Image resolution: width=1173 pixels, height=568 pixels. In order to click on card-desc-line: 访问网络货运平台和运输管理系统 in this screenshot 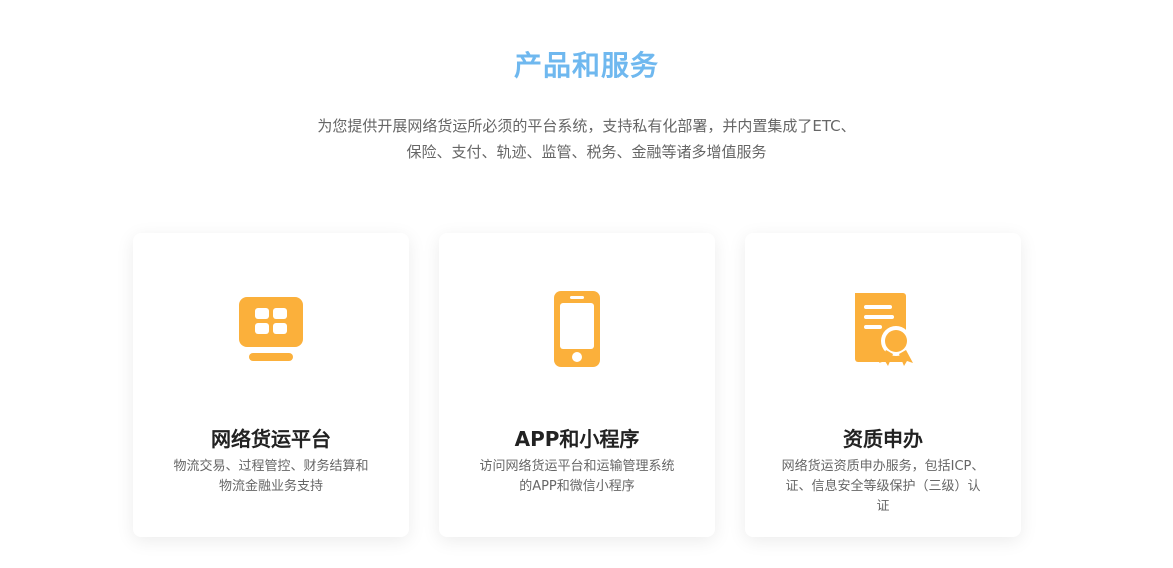, I will do `click(577, 466)`.